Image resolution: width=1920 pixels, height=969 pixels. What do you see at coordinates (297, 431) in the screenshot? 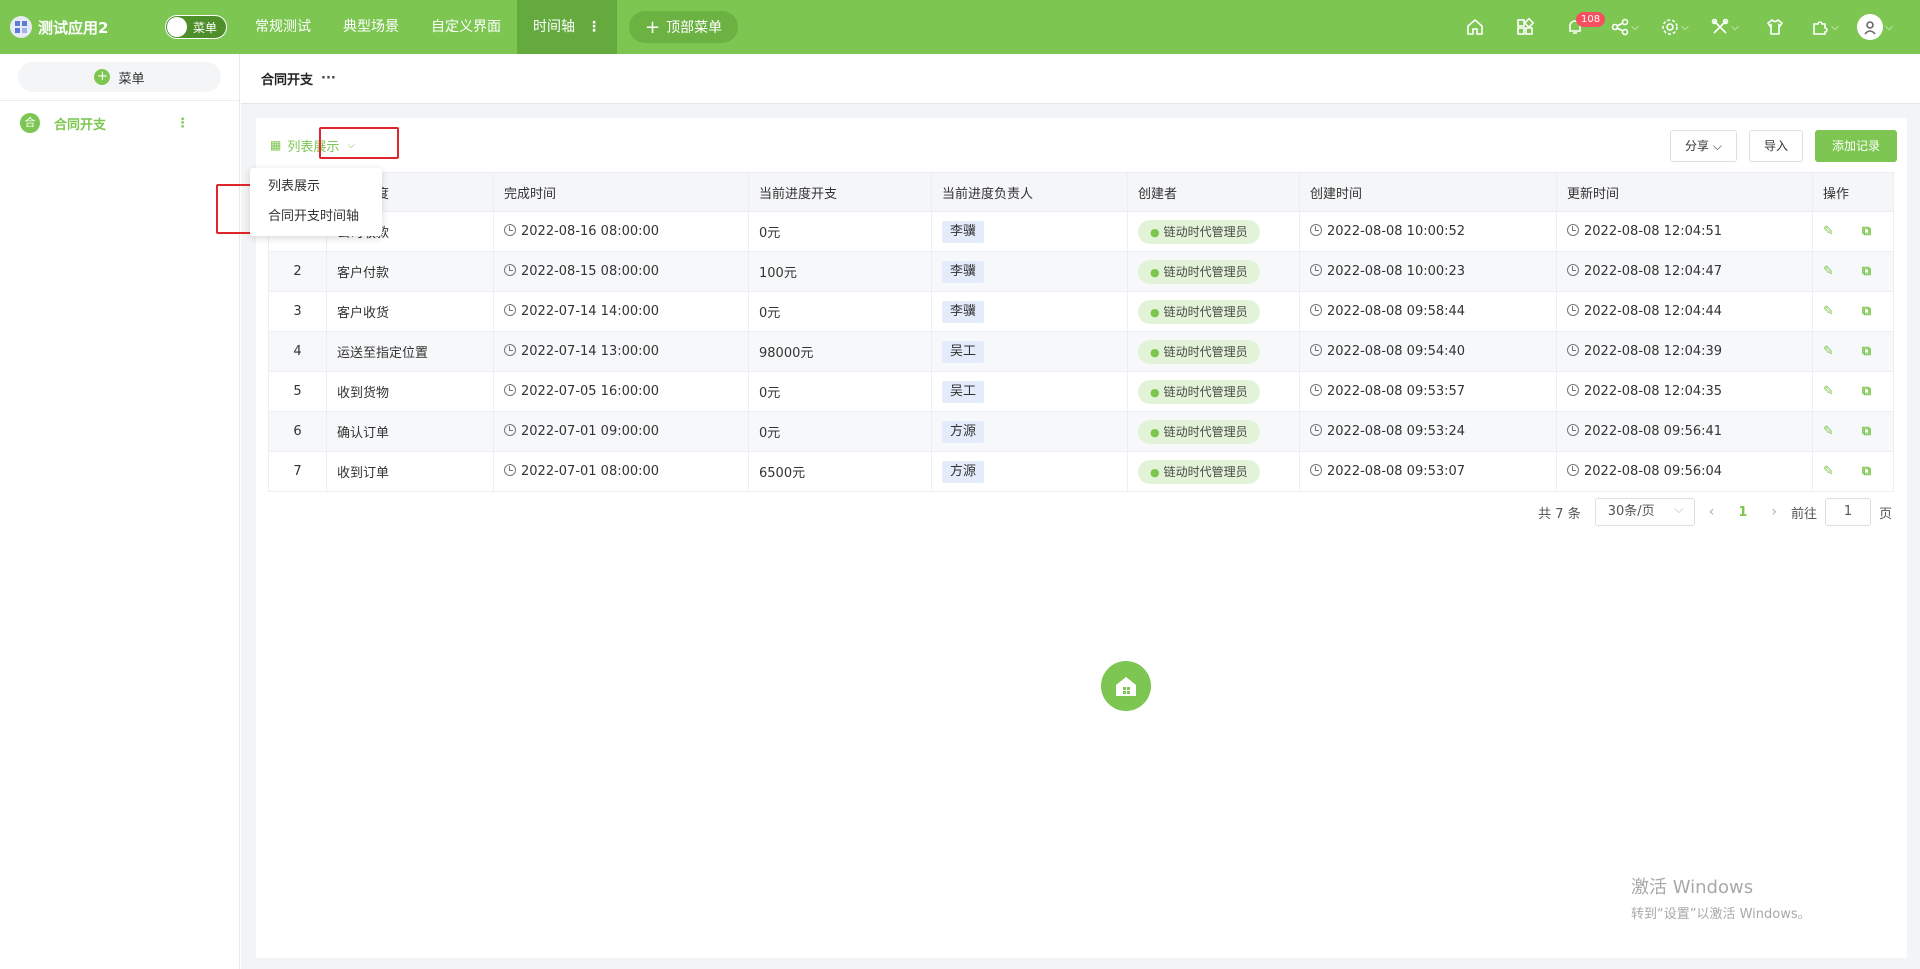
I see `row-index: 6` at bounding box center [297, 431].